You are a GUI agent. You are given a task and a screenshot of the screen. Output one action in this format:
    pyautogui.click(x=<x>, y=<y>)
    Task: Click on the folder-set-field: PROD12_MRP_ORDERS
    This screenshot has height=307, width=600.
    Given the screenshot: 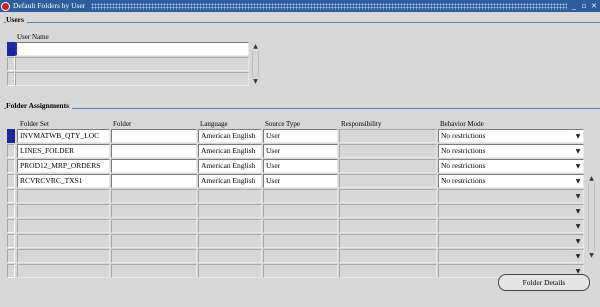 What is the action you would take?
    pyautogui.click(x=63, y=166)
    